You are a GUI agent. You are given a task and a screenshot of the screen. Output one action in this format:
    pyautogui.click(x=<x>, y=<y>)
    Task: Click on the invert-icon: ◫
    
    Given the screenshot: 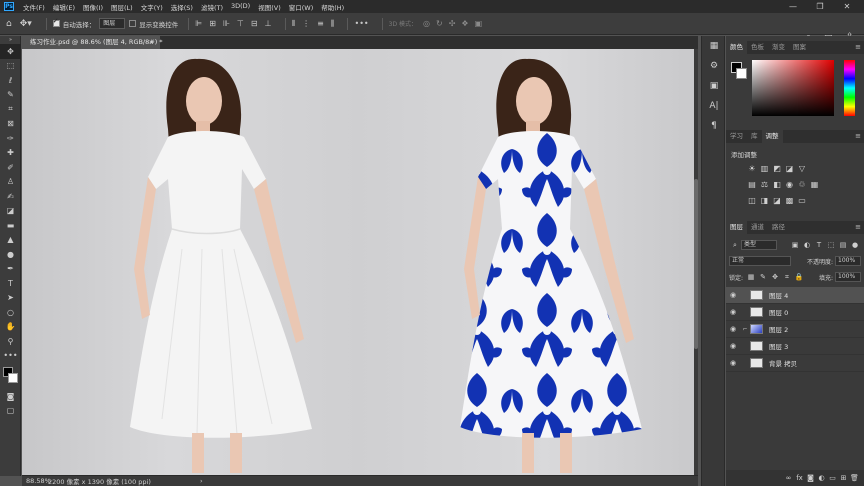 What is the action you would take?
    pyautogui.click(x=752, y=200)
    